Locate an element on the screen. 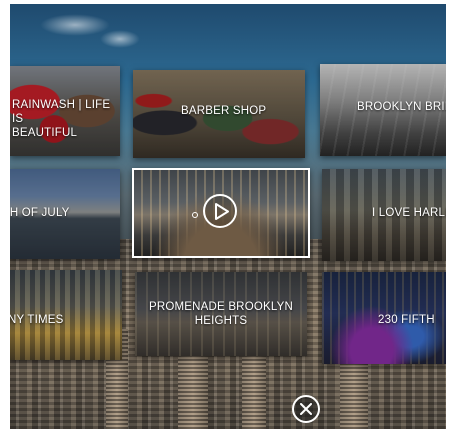  play-button is located at coordinates (220, 211).